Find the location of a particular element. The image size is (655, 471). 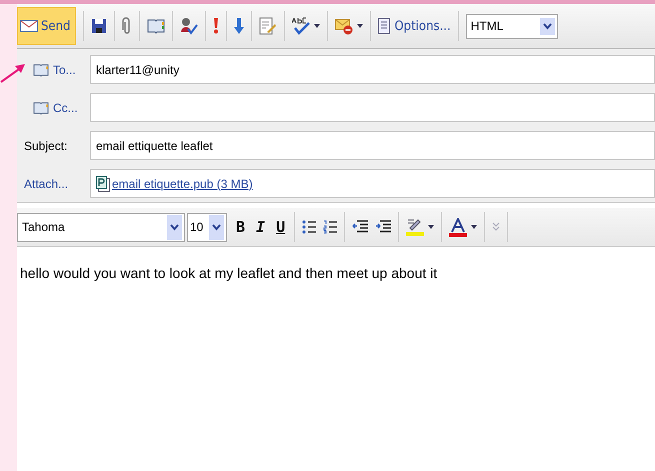

message-text: hello would you want to look at my leaflet and then meet up about it is located at coordinates (229, 273).